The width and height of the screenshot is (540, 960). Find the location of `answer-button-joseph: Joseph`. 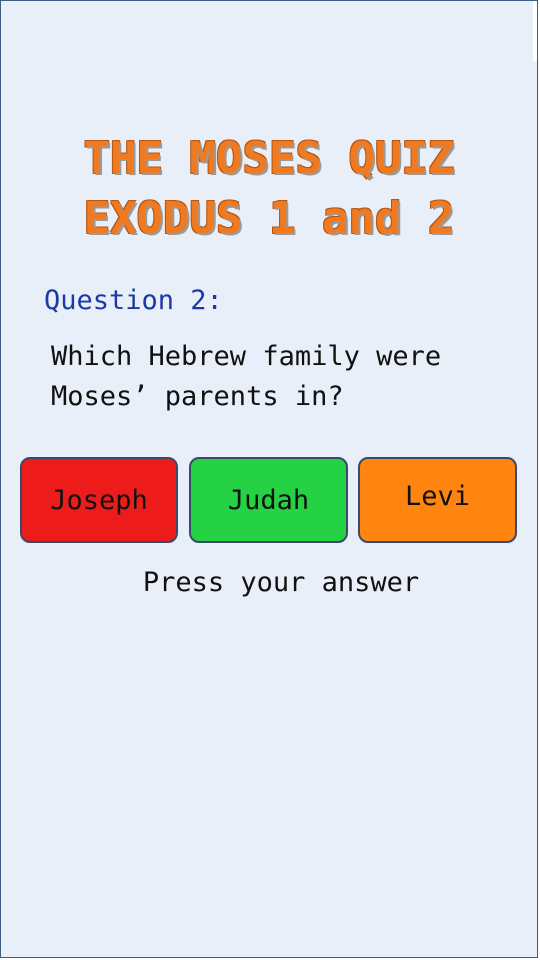

answer-button-joseph: Joseph is located at coordinates (99, 500).